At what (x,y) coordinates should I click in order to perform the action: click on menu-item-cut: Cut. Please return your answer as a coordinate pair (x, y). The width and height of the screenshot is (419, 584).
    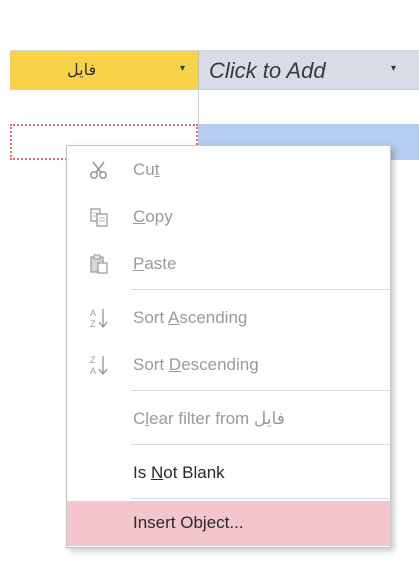
    Looking at the image, I should click on (228, 170).